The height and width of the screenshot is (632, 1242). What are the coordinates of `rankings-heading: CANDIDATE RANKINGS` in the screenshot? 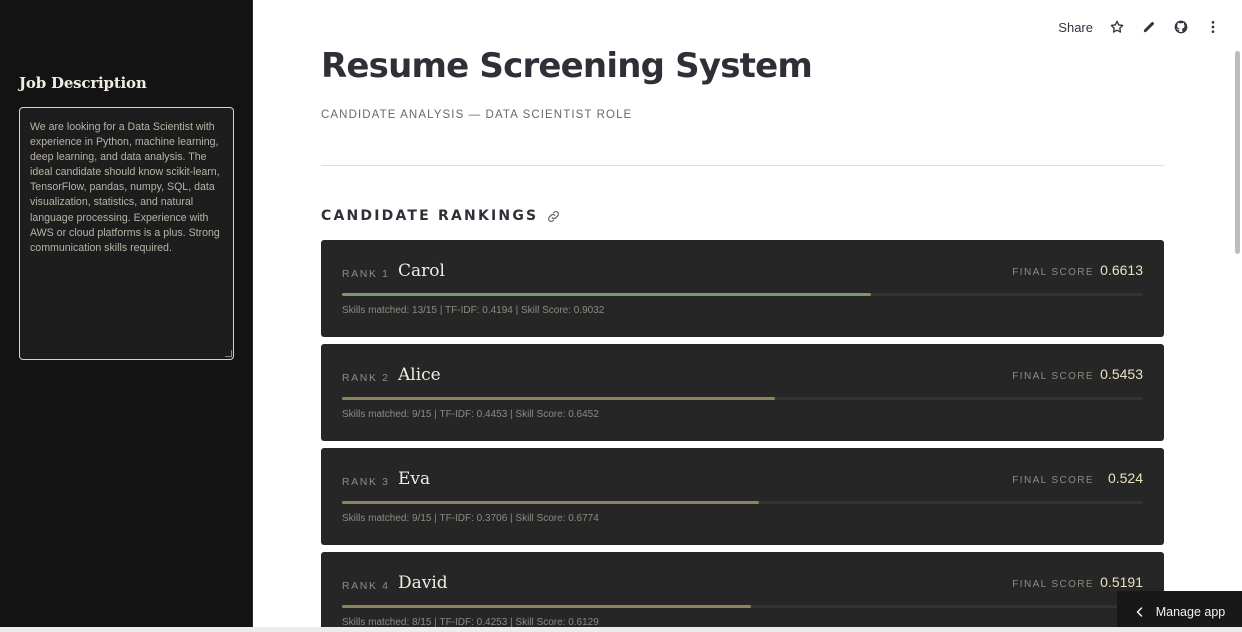 It's located at (441, 216).